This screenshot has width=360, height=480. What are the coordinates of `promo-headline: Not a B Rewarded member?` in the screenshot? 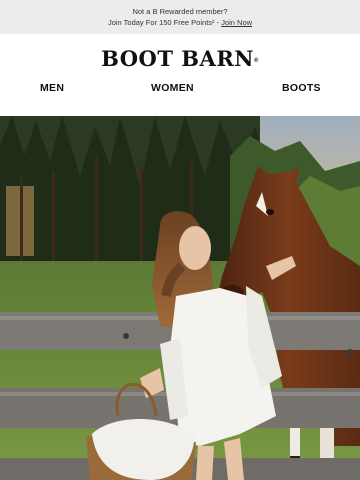 It's located at (180, 11).